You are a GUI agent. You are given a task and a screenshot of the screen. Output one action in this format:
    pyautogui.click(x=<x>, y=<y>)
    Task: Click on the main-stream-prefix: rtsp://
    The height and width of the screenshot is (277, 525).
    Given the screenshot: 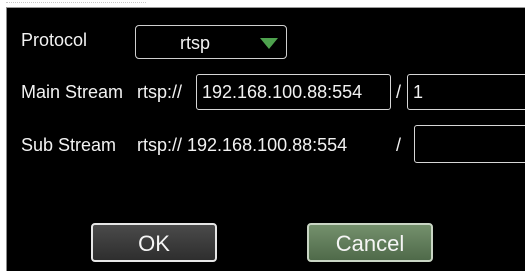 What is the action you would take?
    pyautogui.click(x=160, y=92)
    